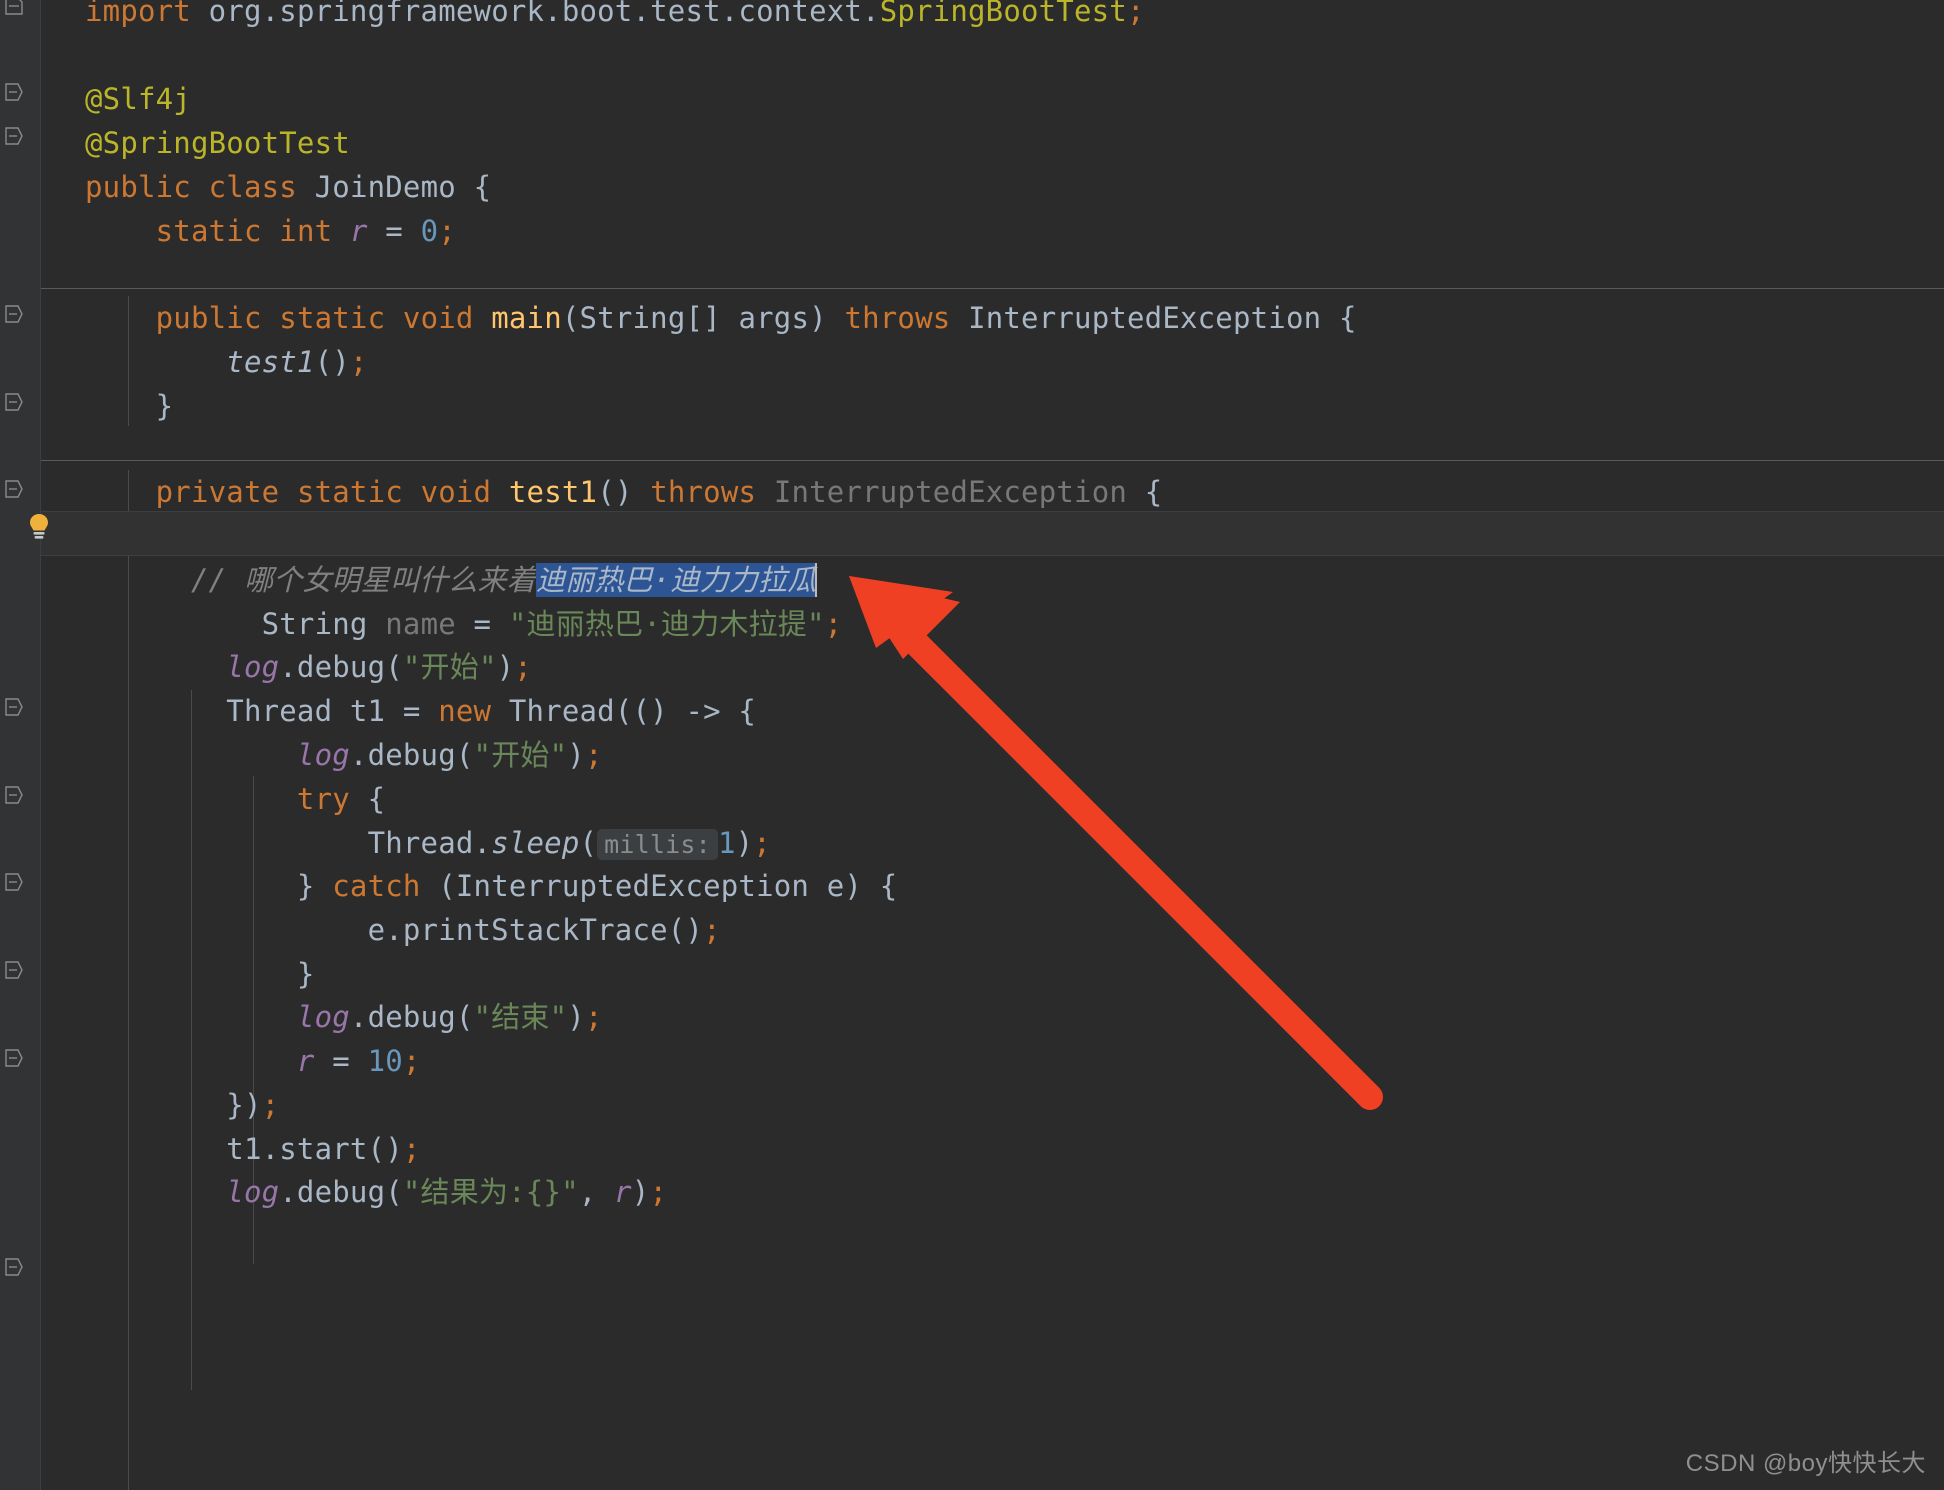 The height and width of the screenshot is (1490, 1944). Describe the element at coordinates (288, 187) in the screenshot. I see `code-line: public class JoinDemo {` at that location.